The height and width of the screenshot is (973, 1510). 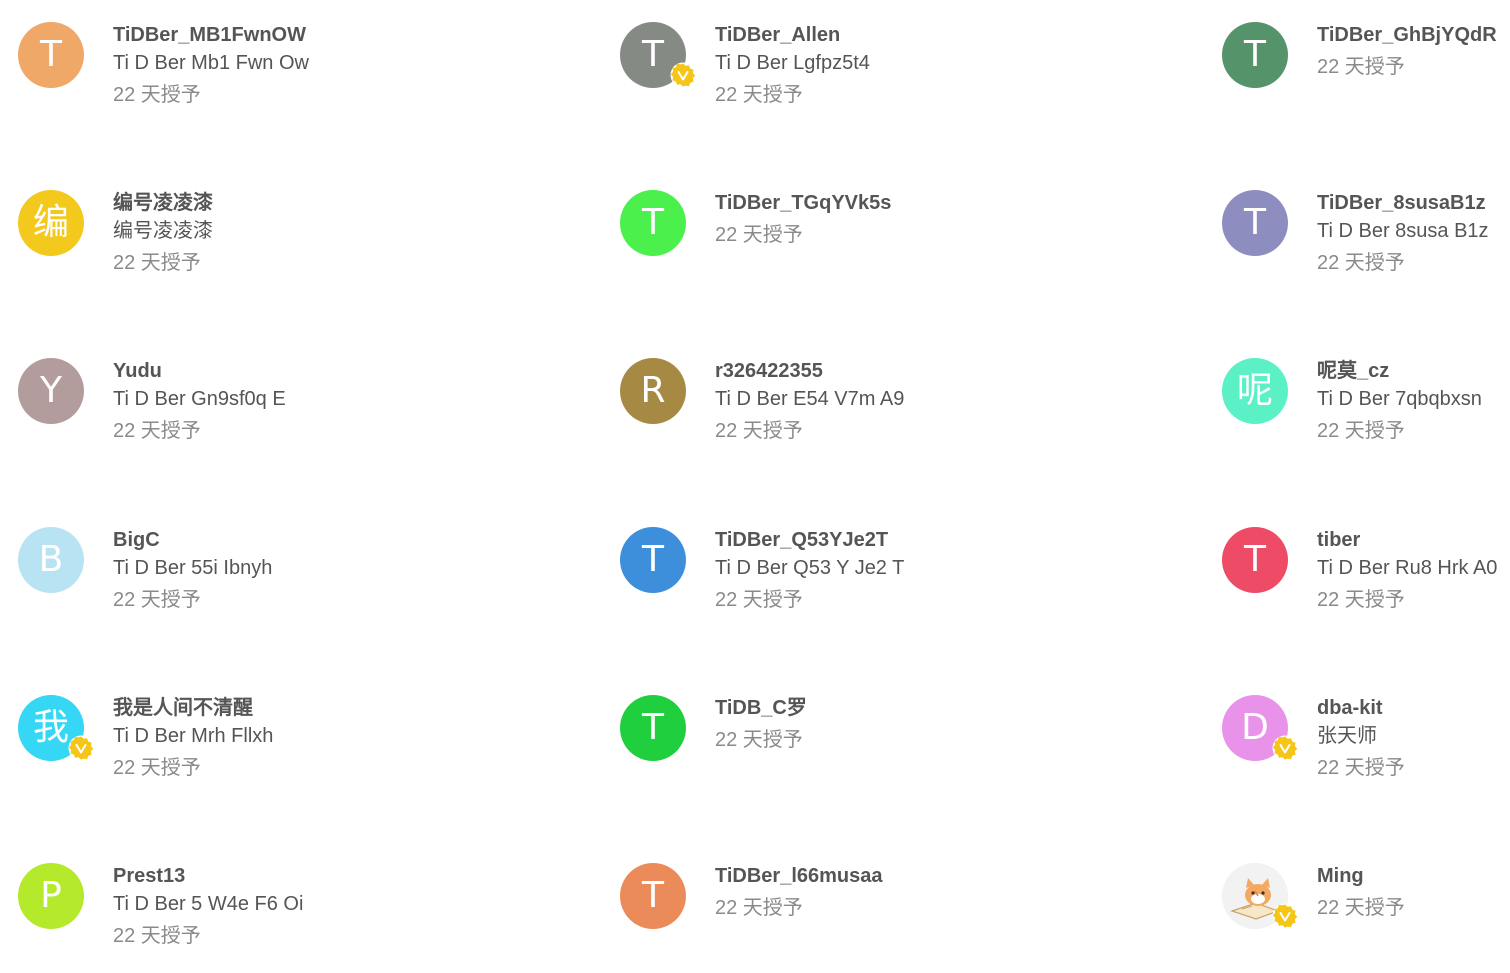 I want to click on username: Prest13, so click(x=208, y=876).